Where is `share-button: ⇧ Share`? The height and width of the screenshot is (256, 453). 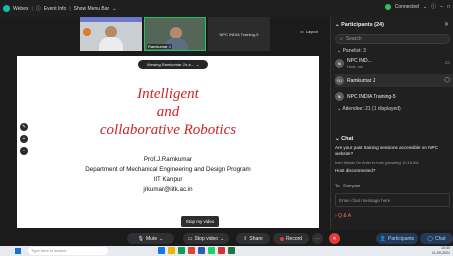 share-button: ⇧ Share is located at coordinates (253, 238).